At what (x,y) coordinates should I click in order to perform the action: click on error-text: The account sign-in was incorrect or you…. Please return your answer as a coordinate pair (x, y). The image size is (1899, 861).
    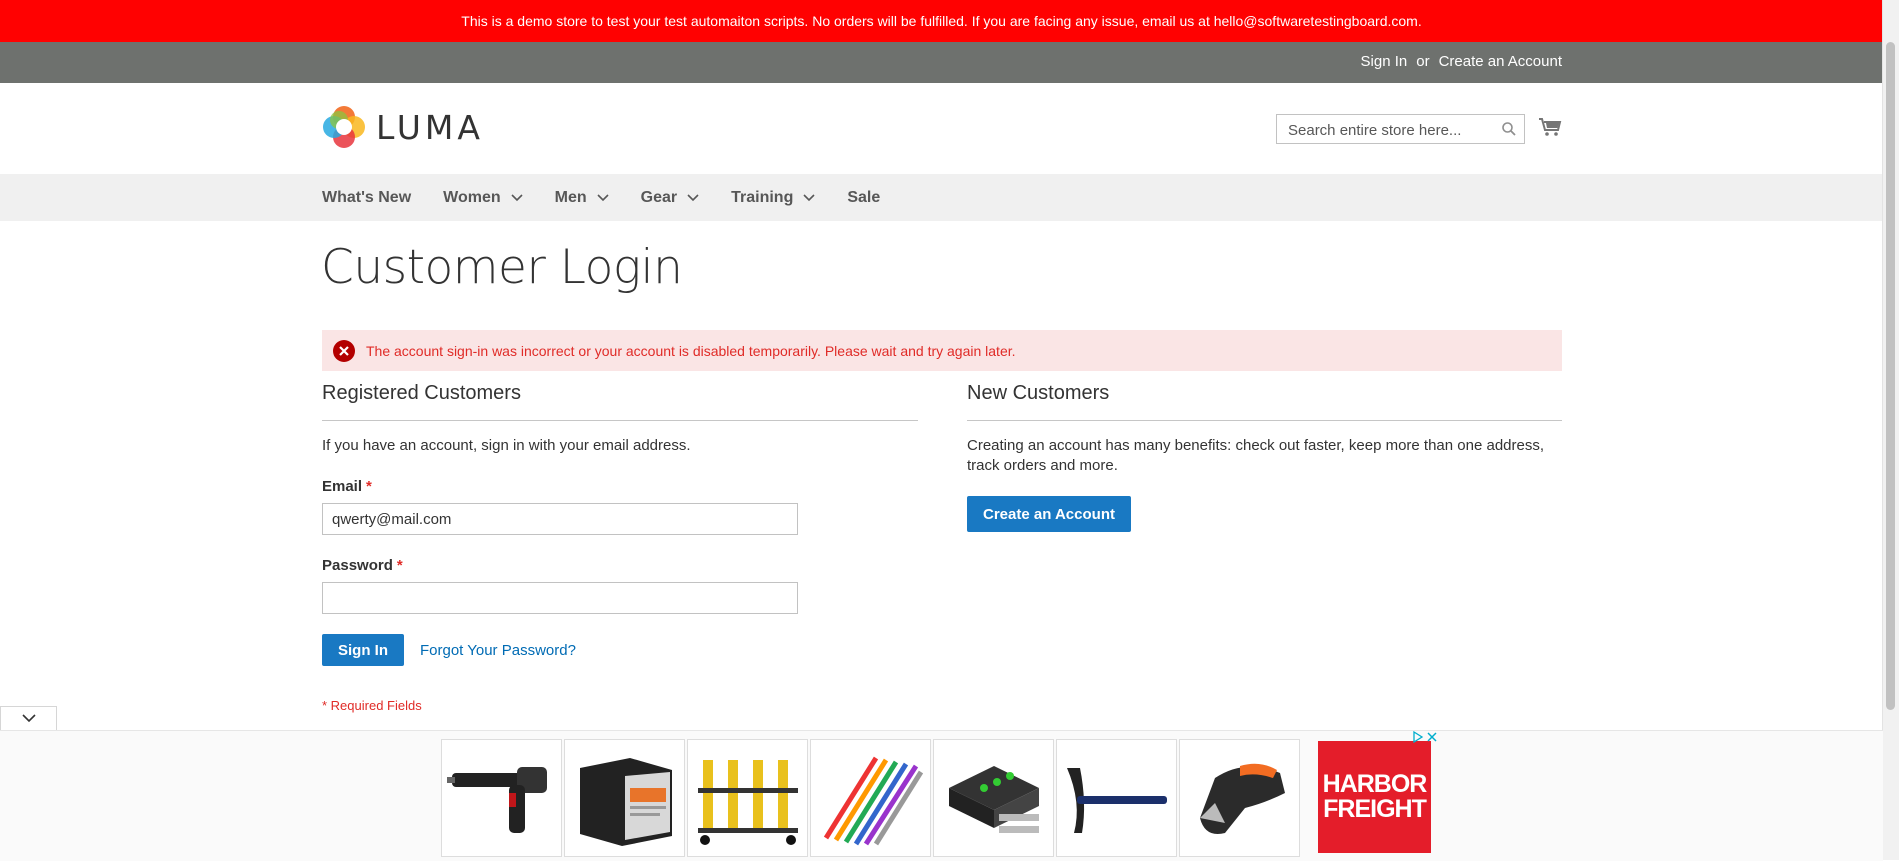
    Looking at the image, I should click on (691, 350).